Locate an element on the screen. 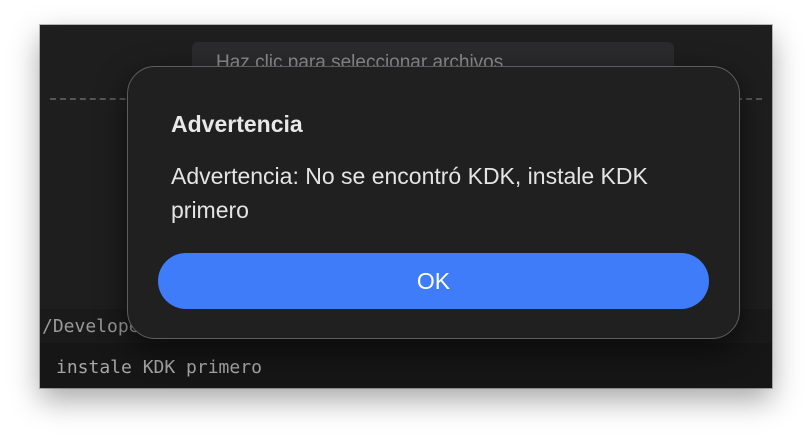  log-message-row: instale KDK primero is located at coordinates (406, 365).